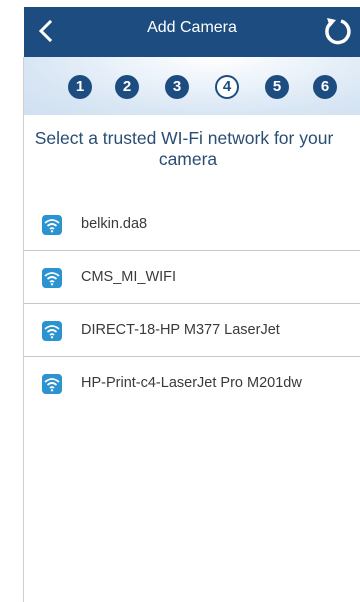 The width and height of the screenshot is (360, 602). I want to click on step-1: 1, so click(80, 87).